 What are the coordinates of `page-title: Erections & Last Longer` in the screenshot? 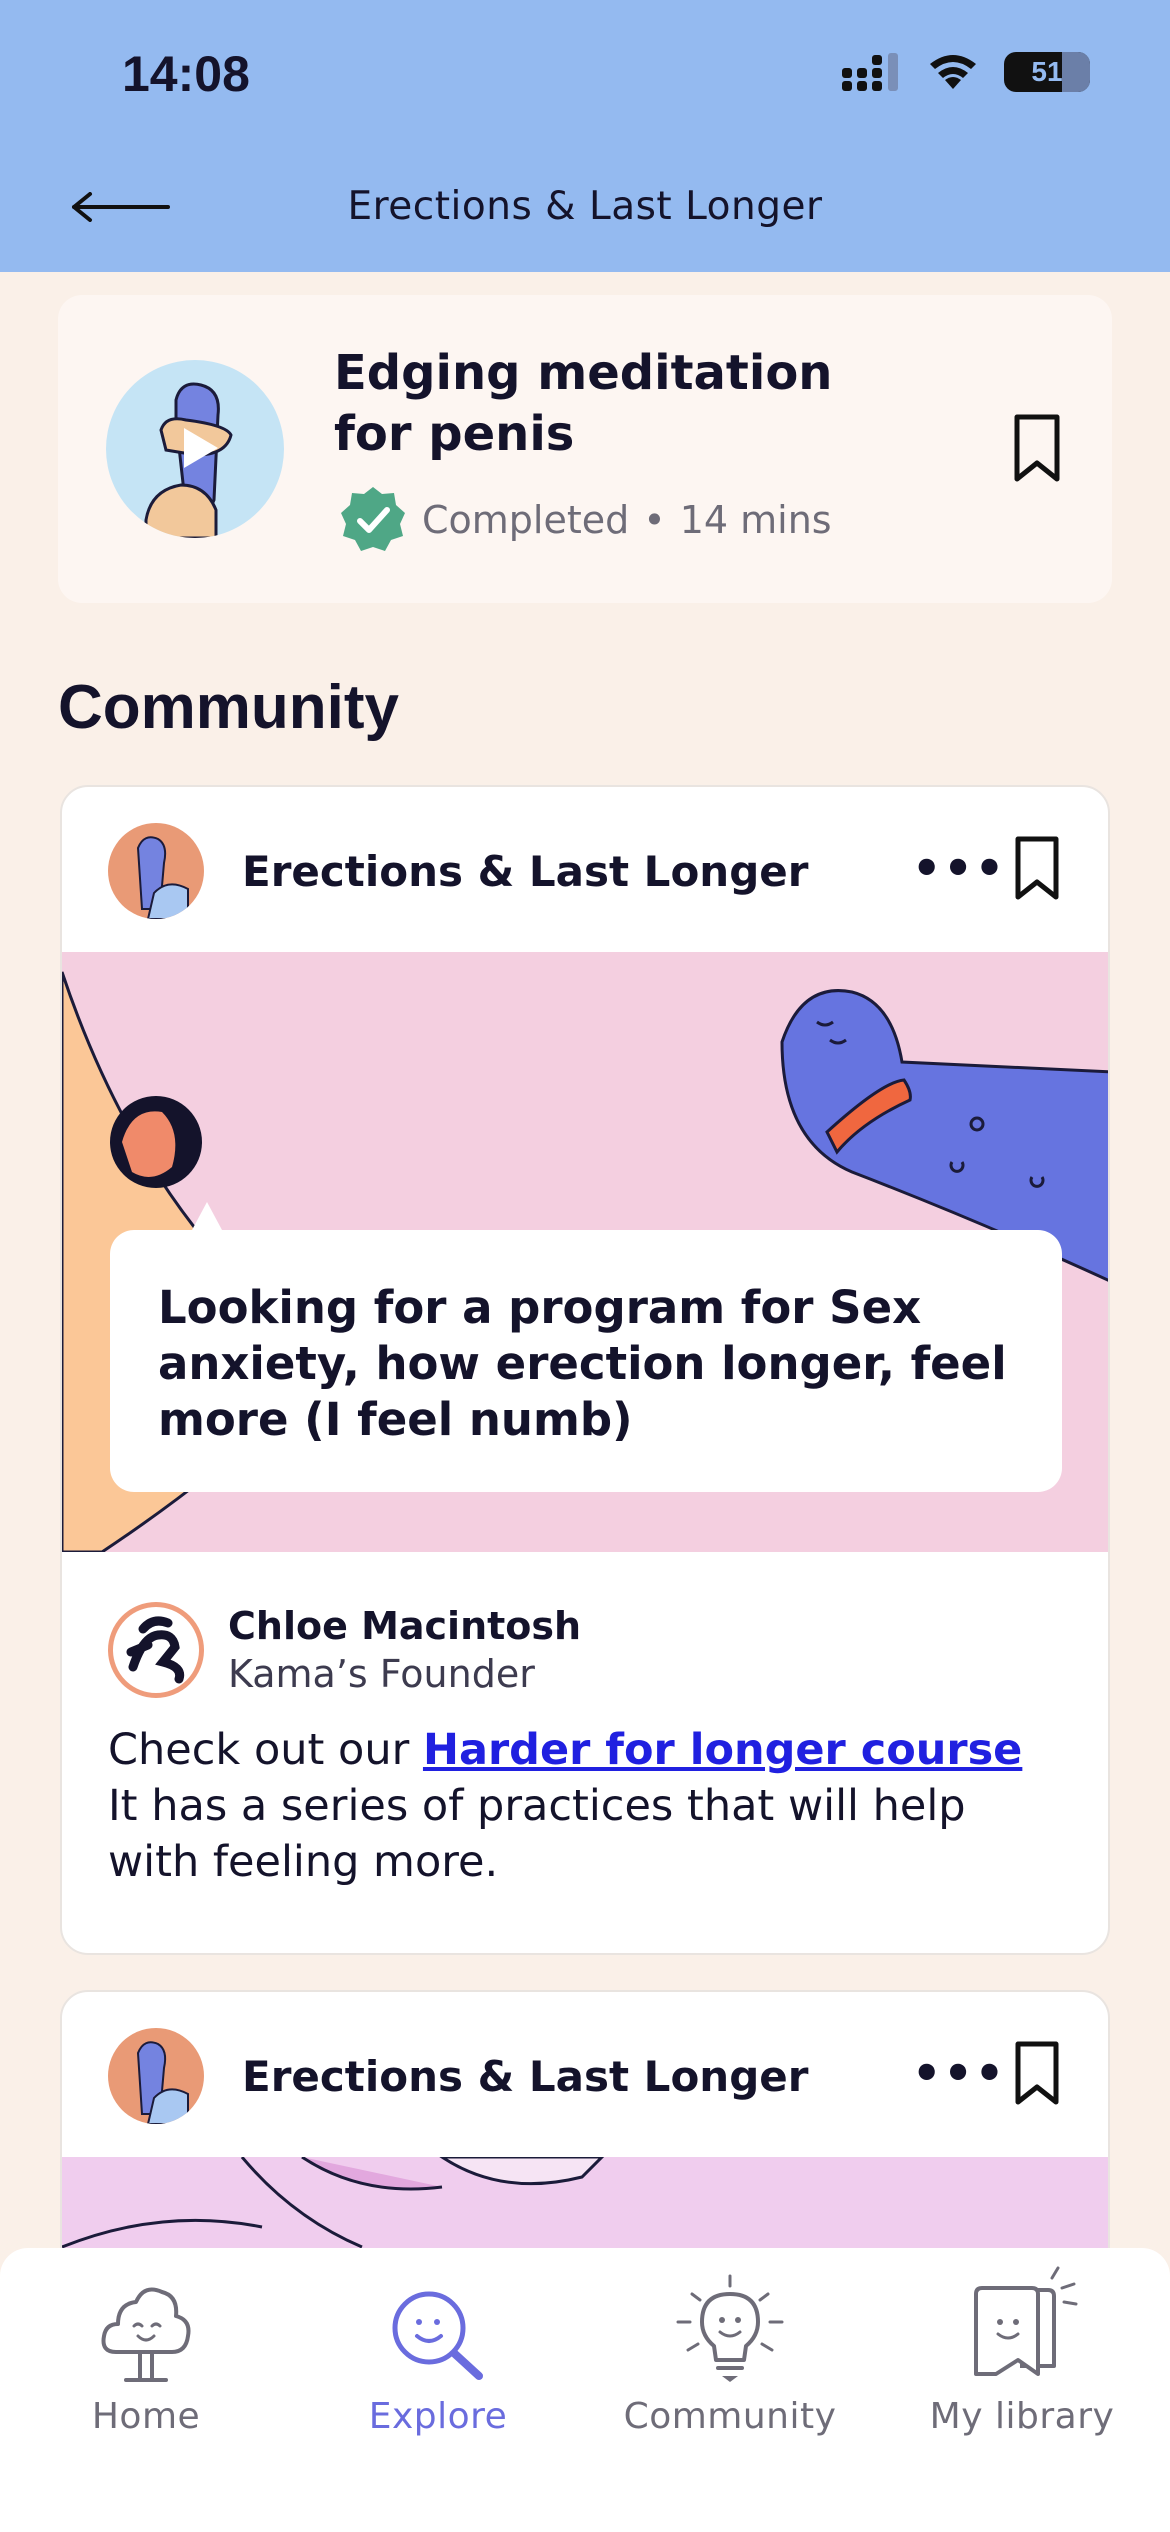 It's located at (585, 206).